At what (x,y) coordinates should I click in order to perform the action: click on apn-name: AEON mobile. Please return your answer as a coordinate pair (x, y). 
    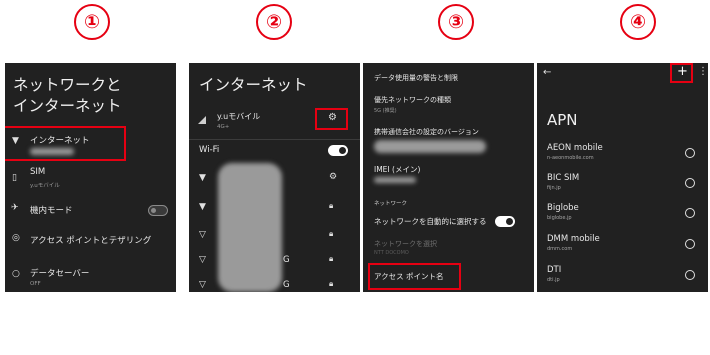
    Looking at the image, I should click on (575, 148).